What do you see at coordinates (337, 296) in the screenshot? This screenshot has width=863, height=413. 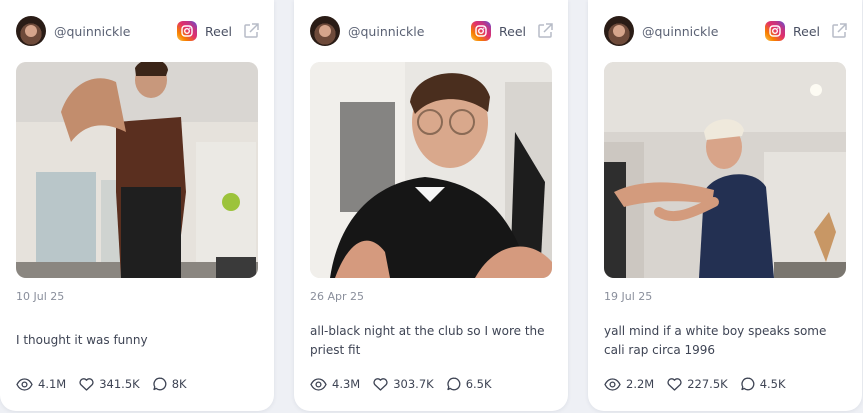 I see `post-date: 26 Apr 25` at bounding box center [337, 296].